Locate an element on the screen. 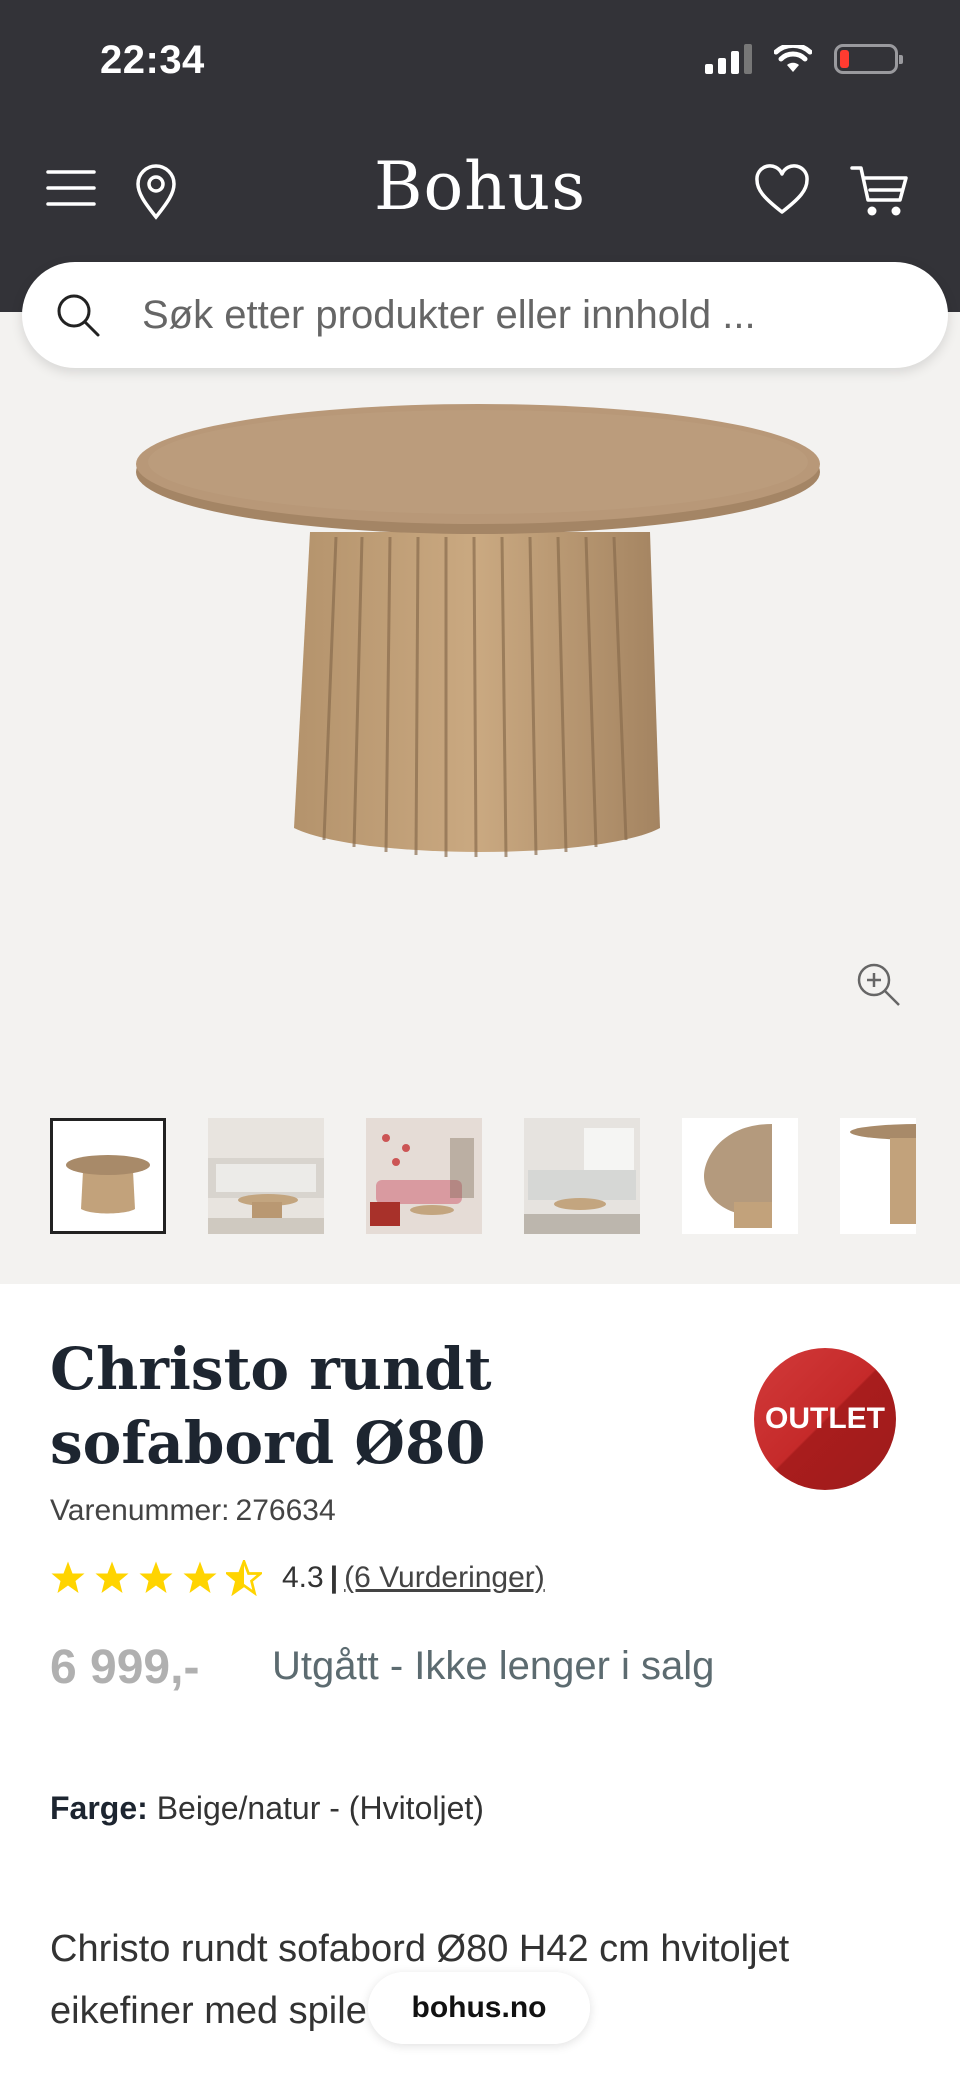 Image resolution: width=960 pixels, height=2078 pixels. signal-icon is located at coordinates (728, 59).